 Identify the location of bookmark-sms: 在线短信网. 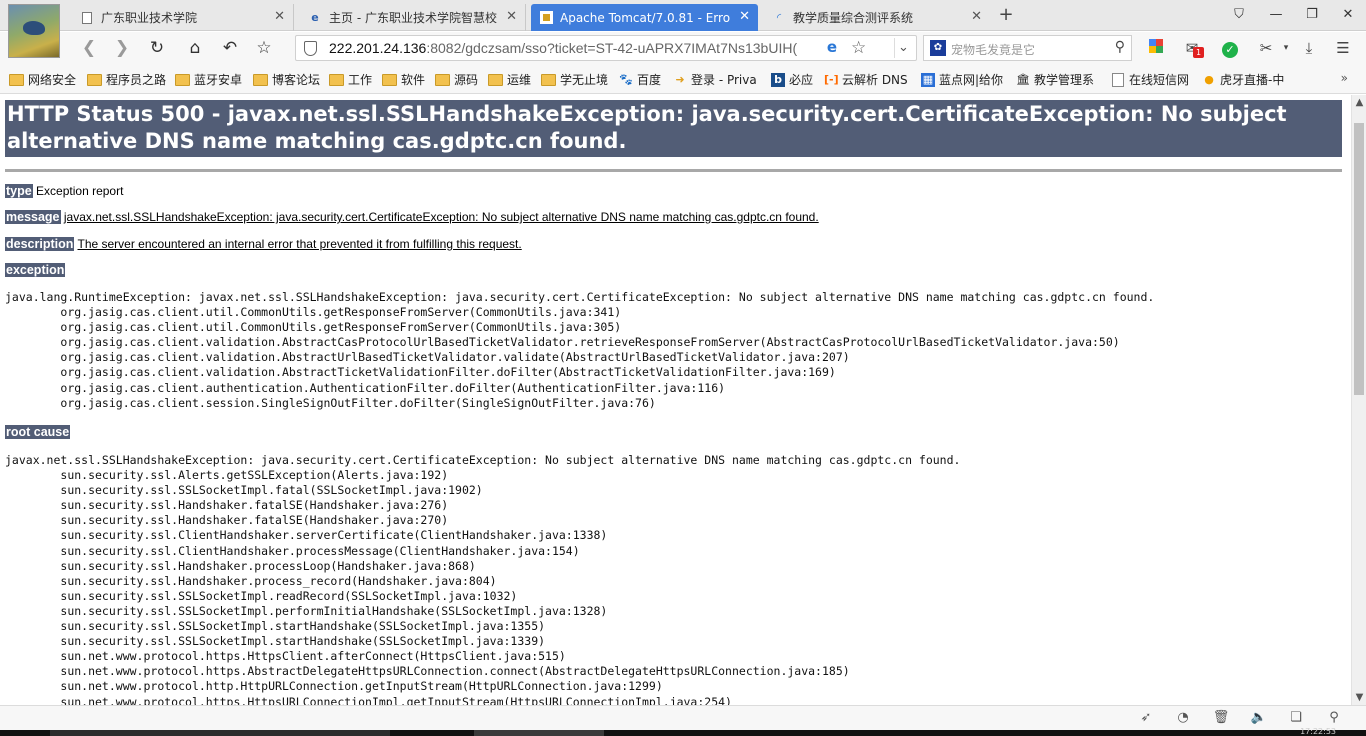
(1150, 79).